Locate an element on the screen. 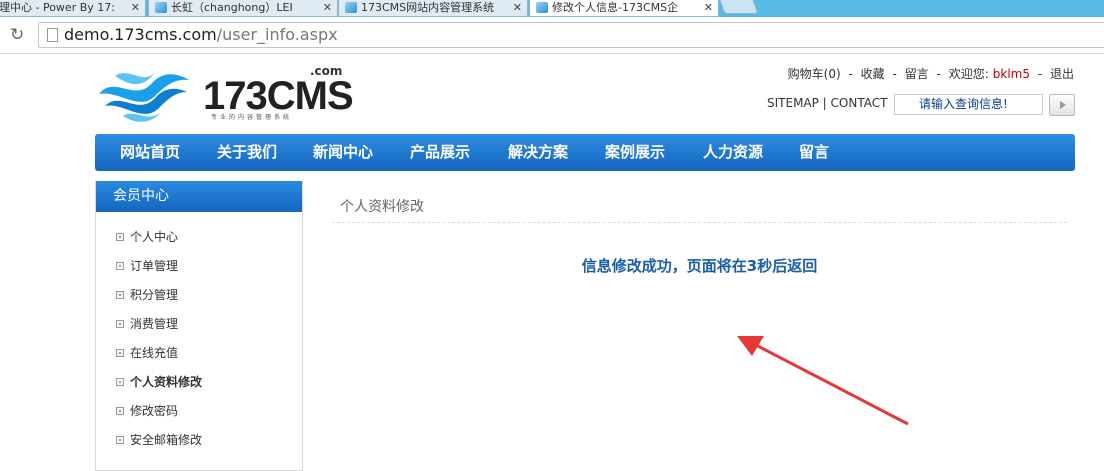 This screenshot has width=1104, height=471. annotation-arrow-icon is located at coordinates (823, 381).